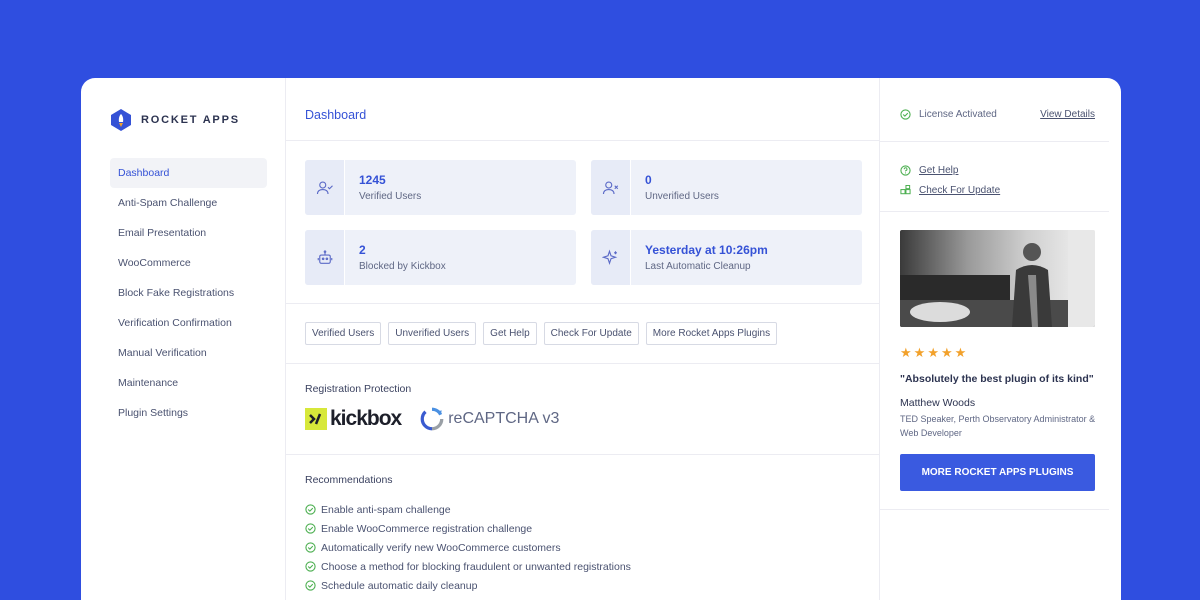 This screenshot has height=600, width=1200. Describe the element at coordinates (997, 472) in the screenshot. I see `more-plugins-button: MORE ROCKET APPS PLUGINS` at that location.